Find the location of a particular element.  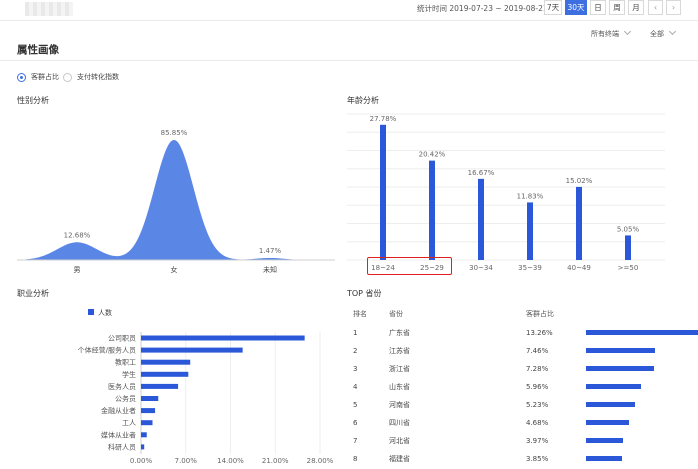

rank-cell: 5 is located at coordinates (355, 405).